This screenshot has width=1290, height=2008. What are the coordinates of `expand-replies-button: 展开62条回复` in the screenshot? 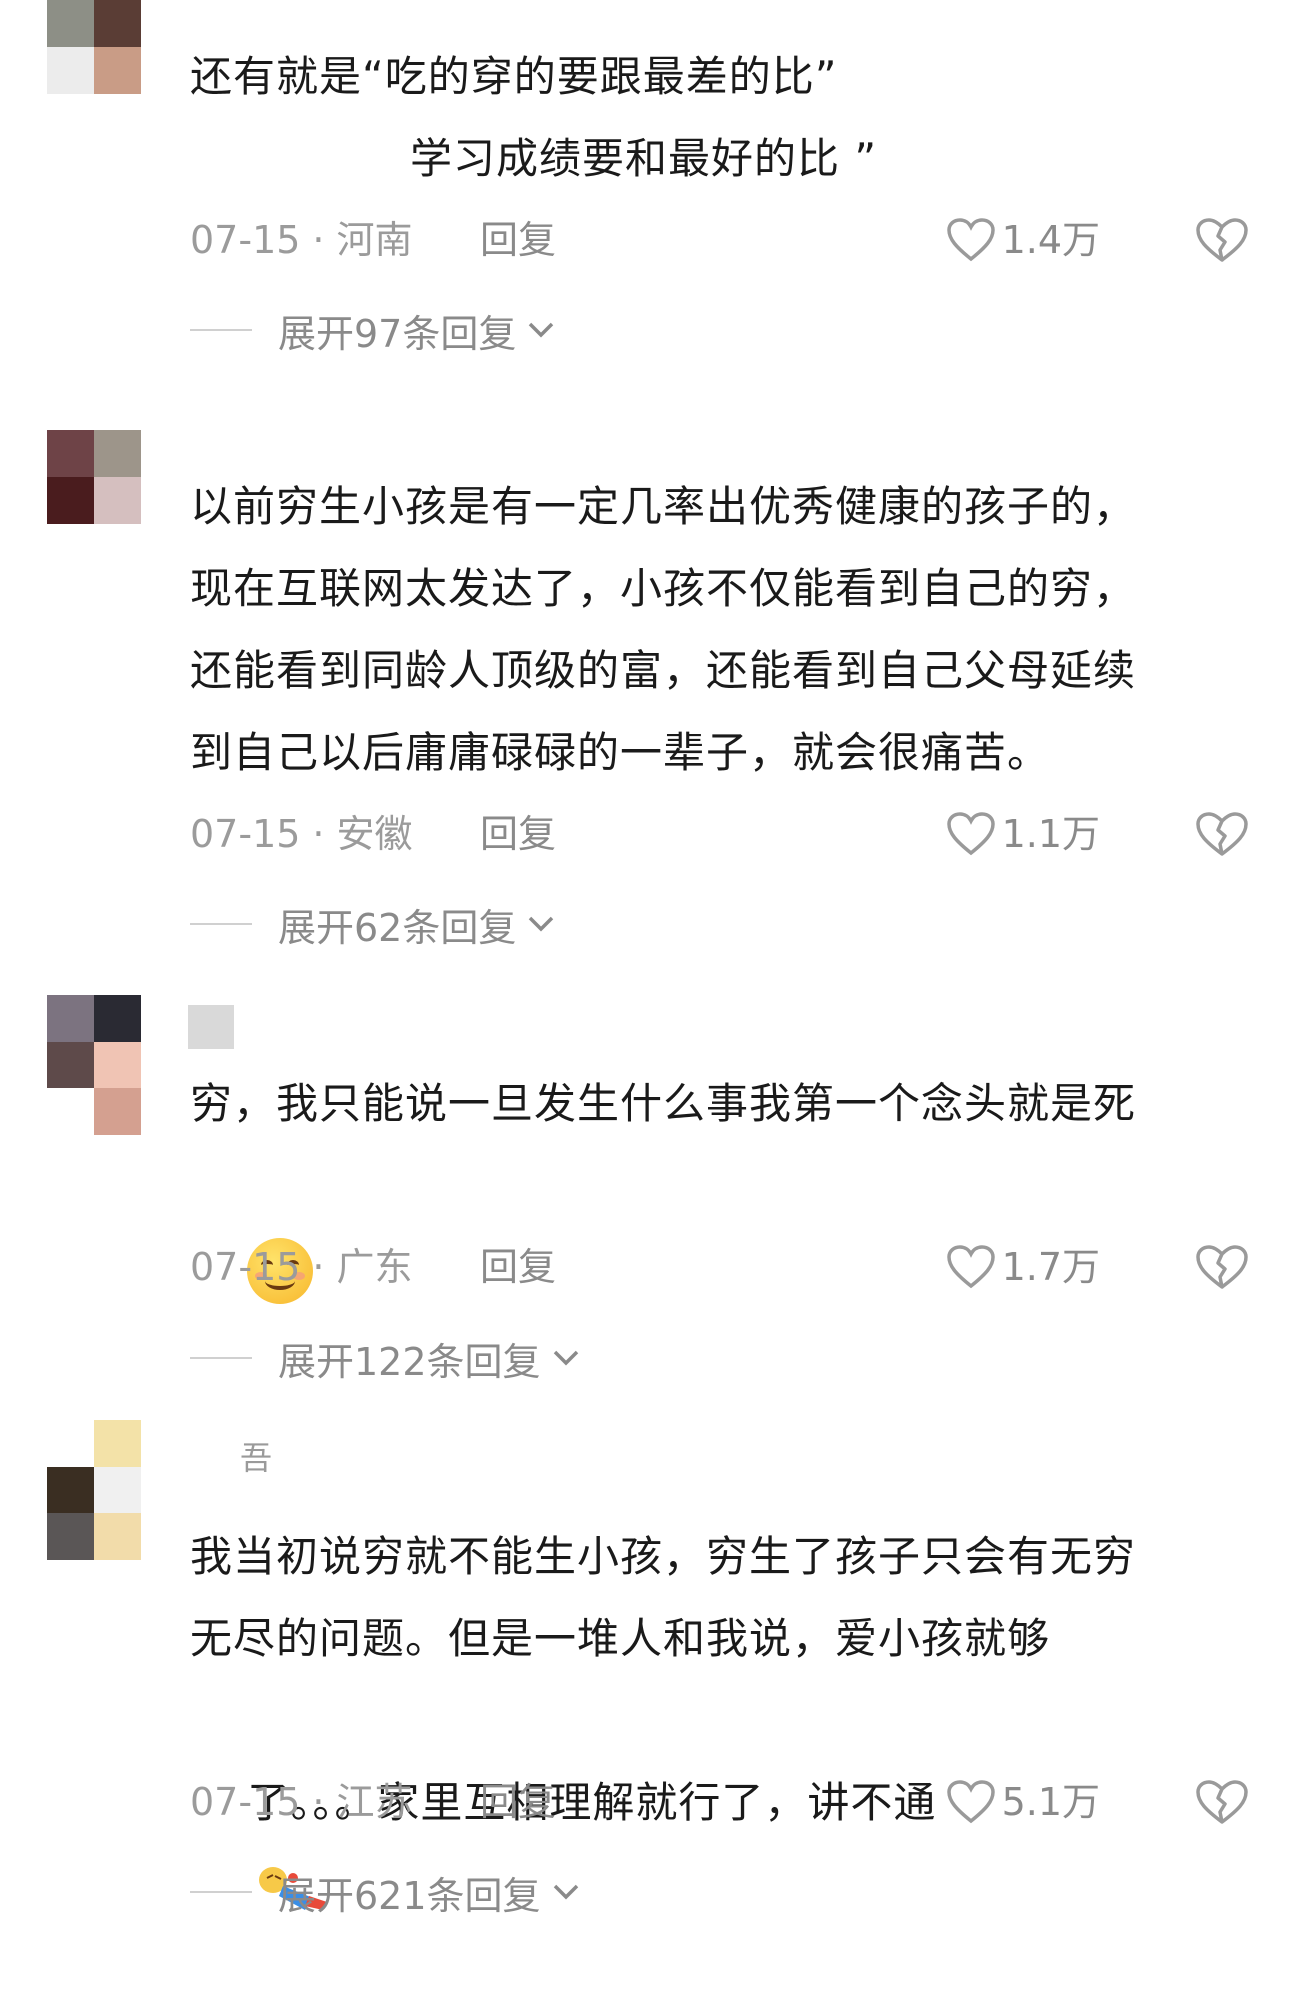 It's located at (373, 924).